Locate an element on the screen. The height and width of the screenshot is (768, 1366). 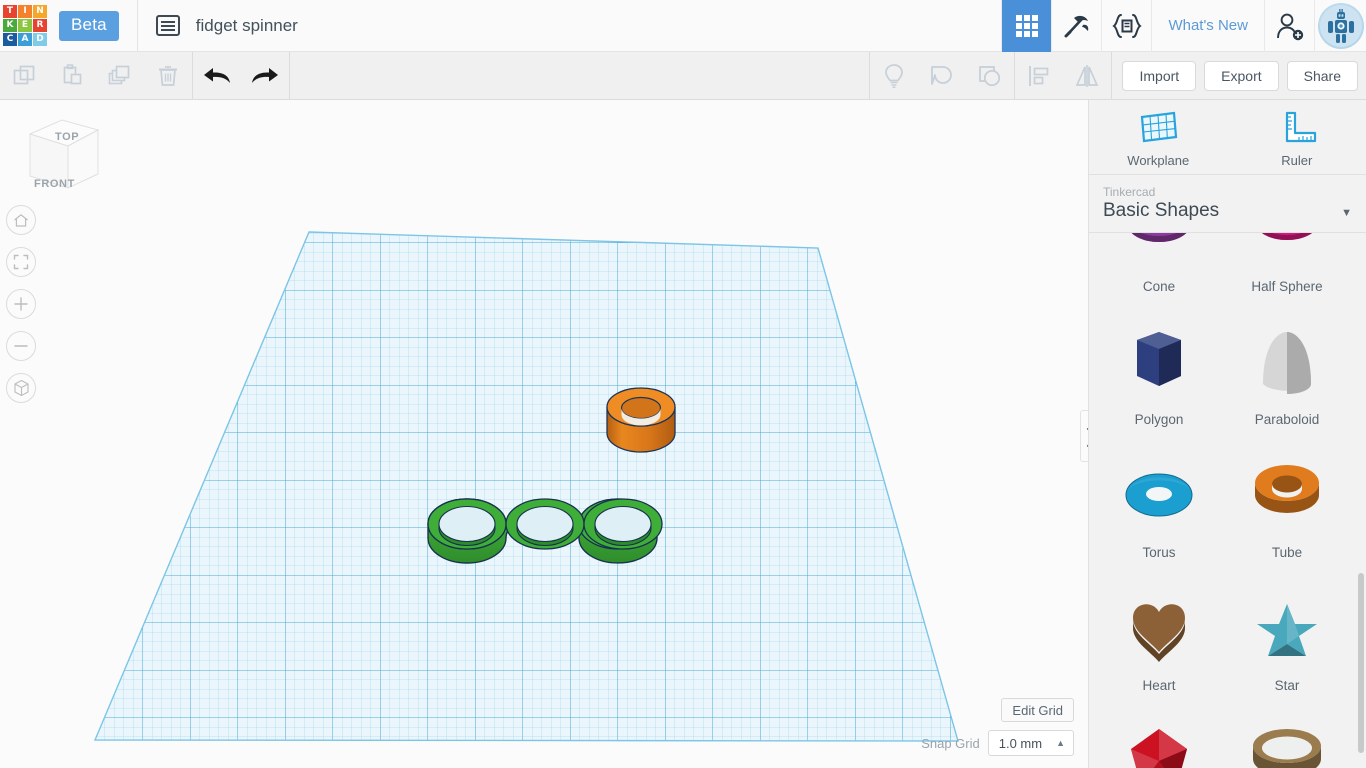
perspective-toggle-button is located at coordinates (21, 388).